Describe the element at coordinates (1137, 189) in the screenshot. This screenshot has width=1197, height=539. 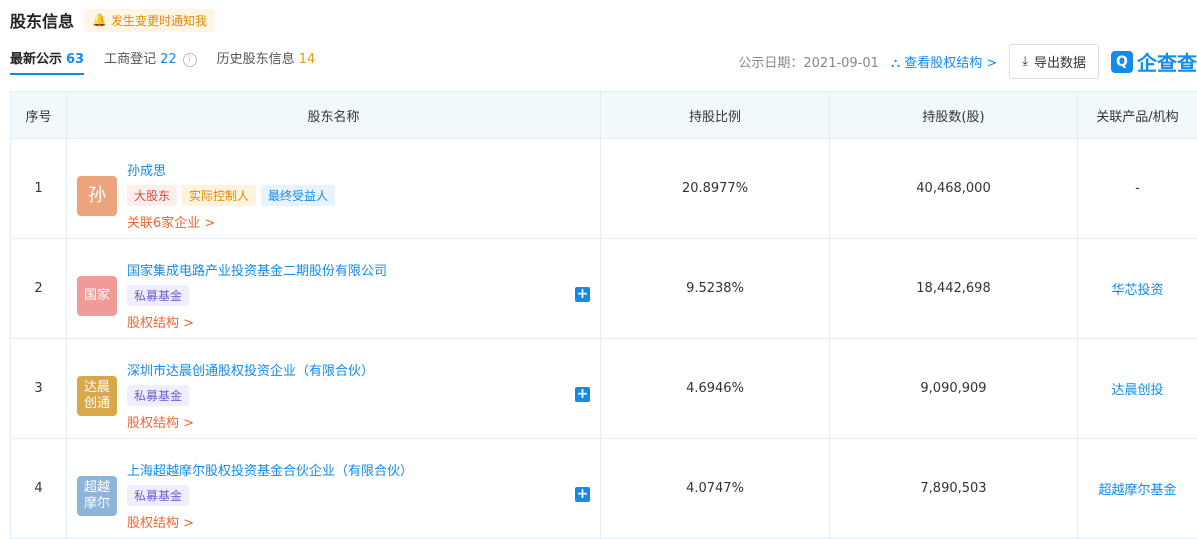
I see `product-cell: -` at that location.